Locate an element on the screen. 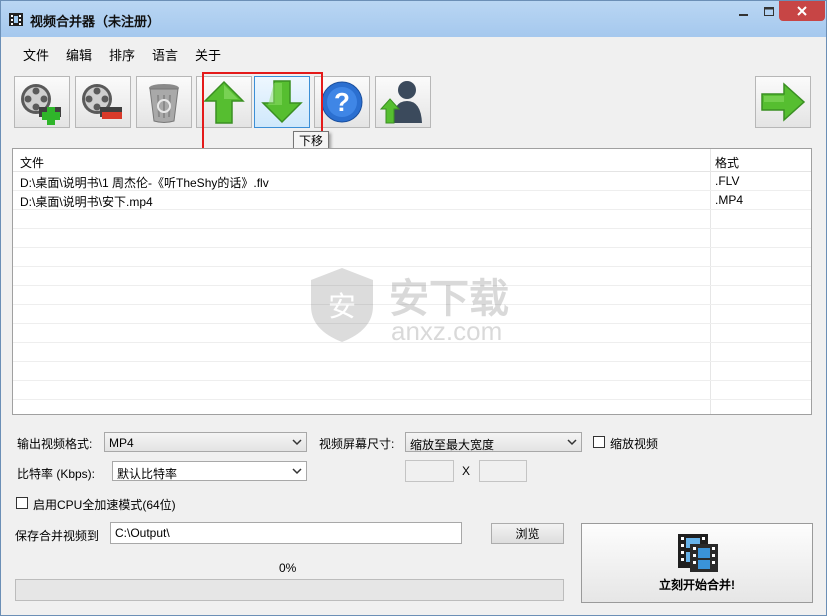 The height and width of the screenshot is (616, 827). watermark-domain: anxz.com is located at coordinates (447, 331).